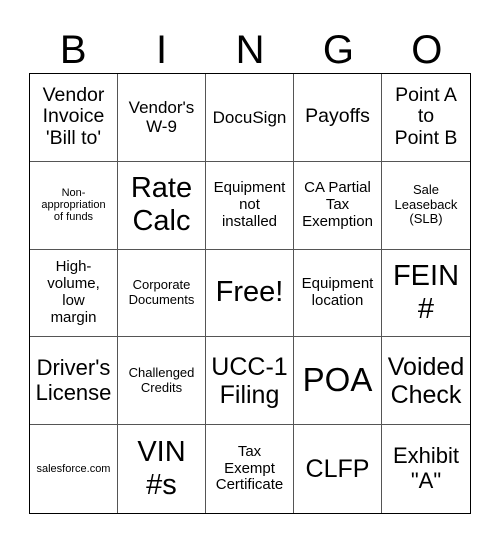 The image size is (500, 544). I want to click on bingo-cell: Vendor's W-9, so click(162, 118).